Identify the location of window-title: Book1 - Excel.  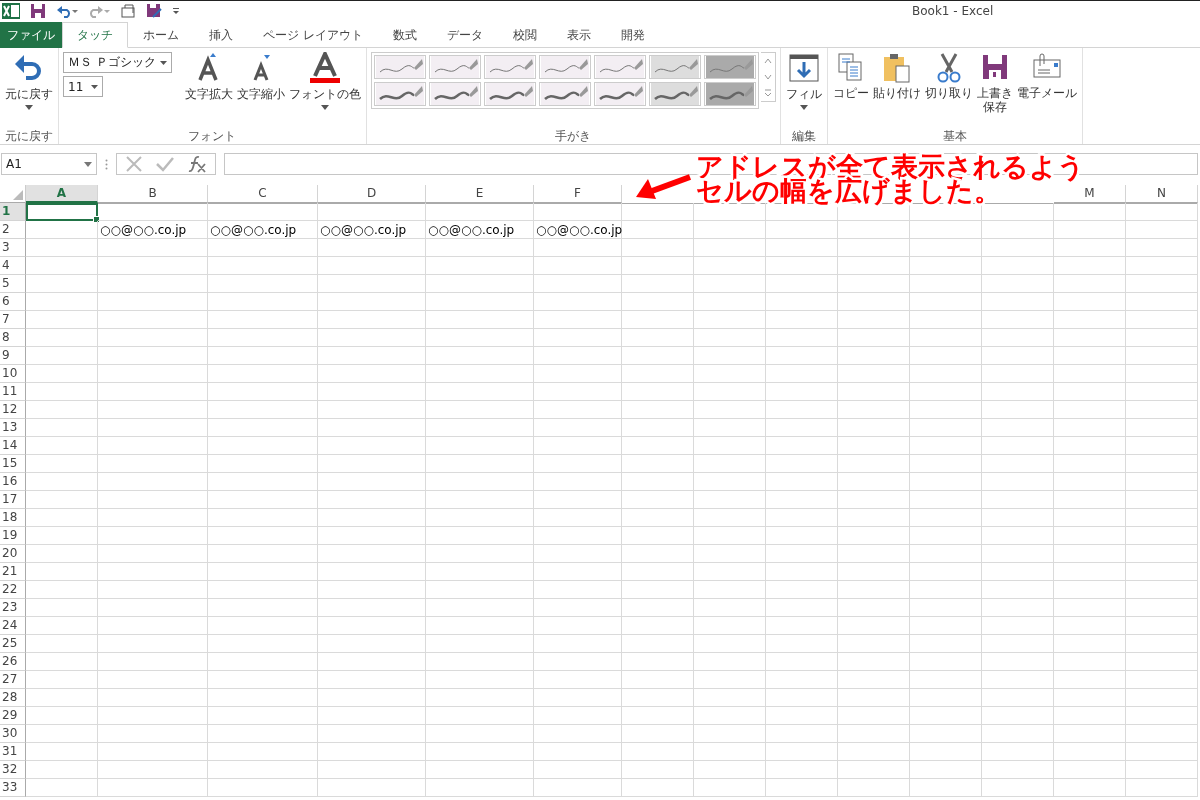
(953, 11).